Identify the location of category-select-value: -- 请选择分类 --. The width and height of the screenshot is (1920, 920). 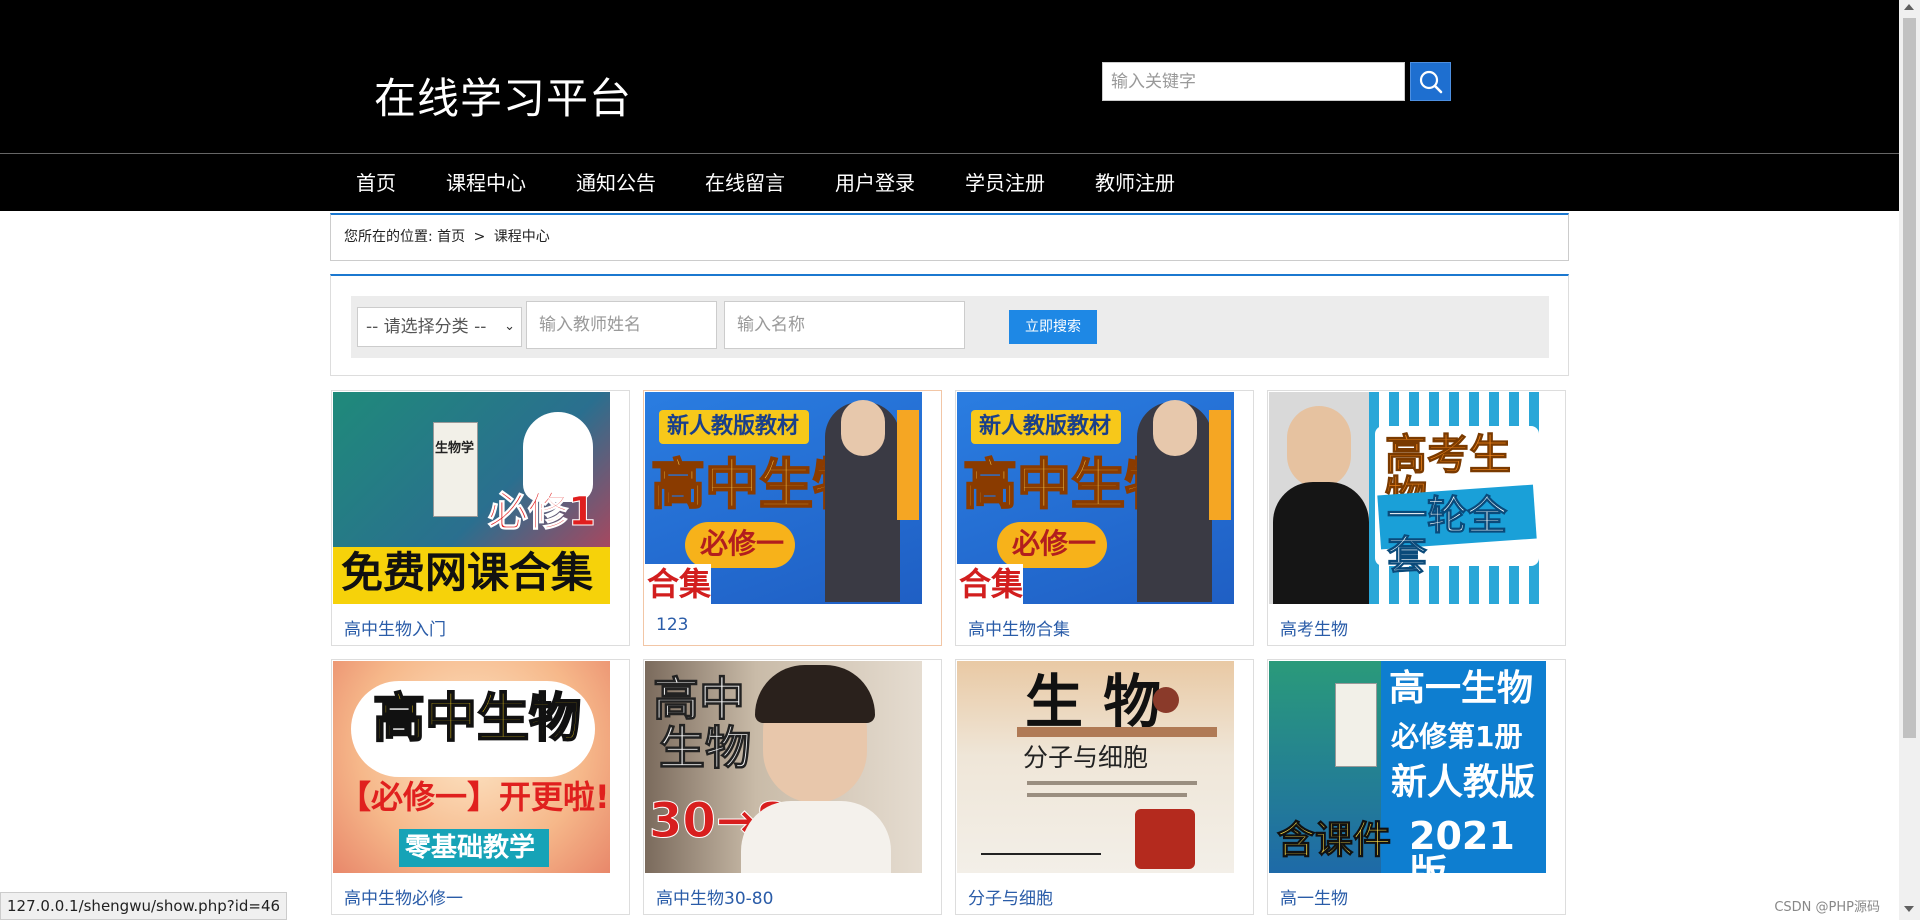
(426, 327).